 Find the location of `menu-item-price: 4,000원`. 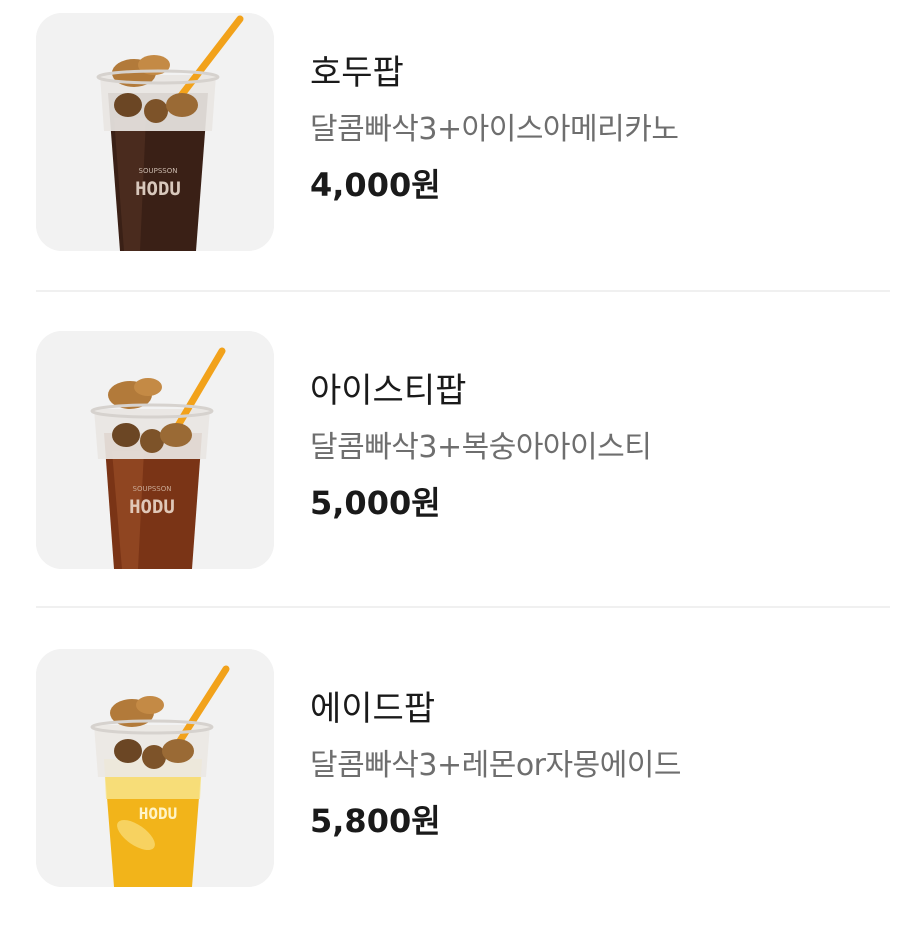

menu-item-price: 4,000원 is located at coordinates (375, 185).